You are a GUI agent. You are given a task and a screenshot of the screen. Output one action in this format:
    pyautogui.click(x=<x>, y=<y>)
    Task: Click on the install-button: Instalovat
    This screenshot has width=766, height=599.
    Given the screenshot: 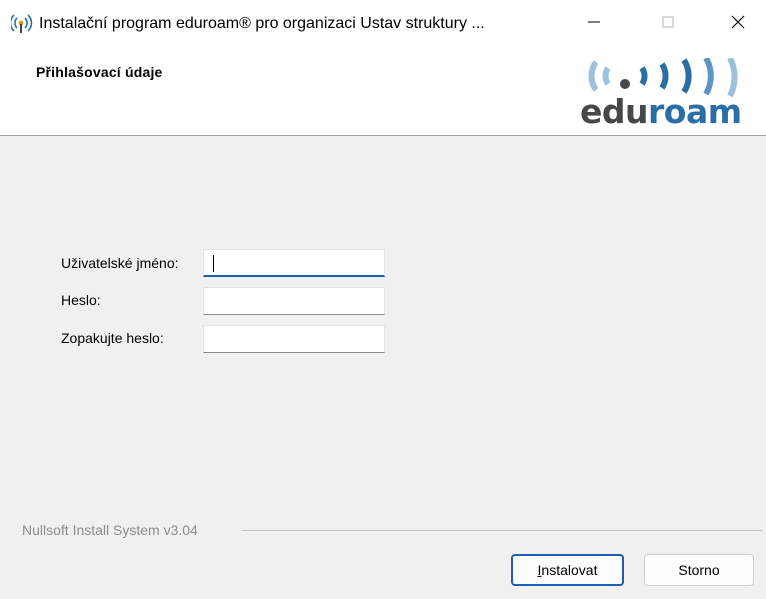 What is the action you would take?
    pyautogui.click(x=567, y=570)
    